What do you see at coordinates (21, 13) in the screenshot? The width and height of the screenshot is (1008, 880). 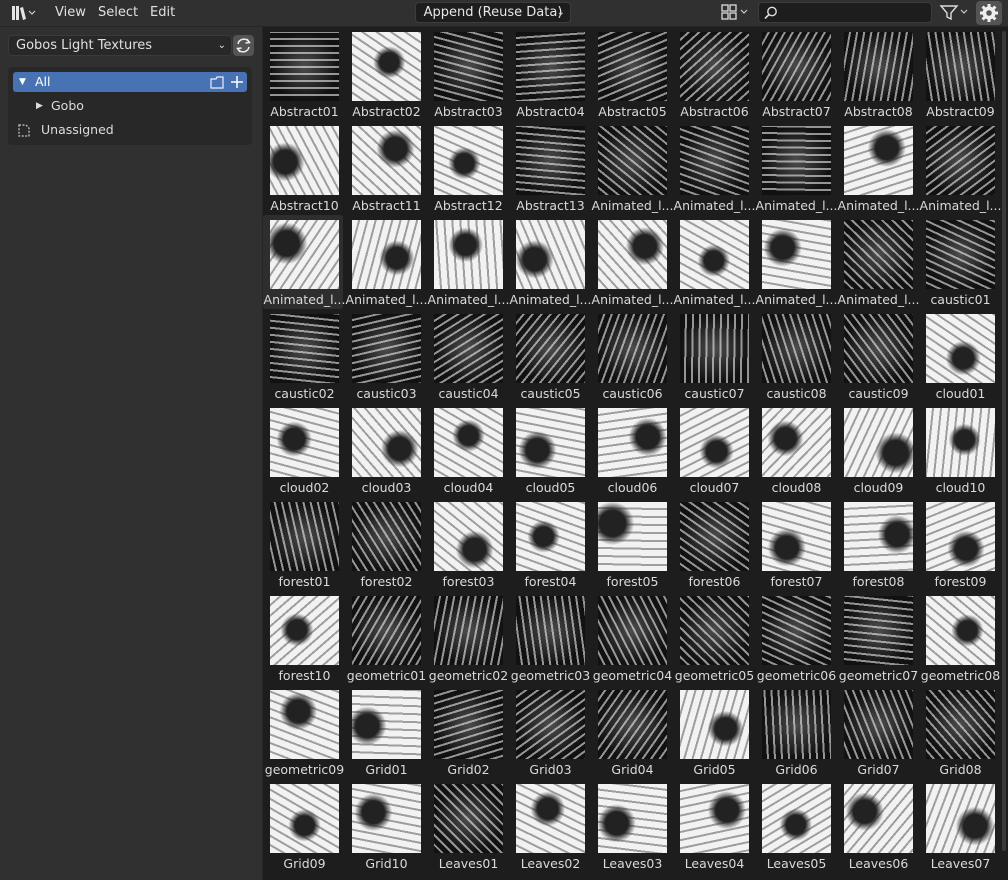 I see `editor-type-button` at bounding box center [21, 13].